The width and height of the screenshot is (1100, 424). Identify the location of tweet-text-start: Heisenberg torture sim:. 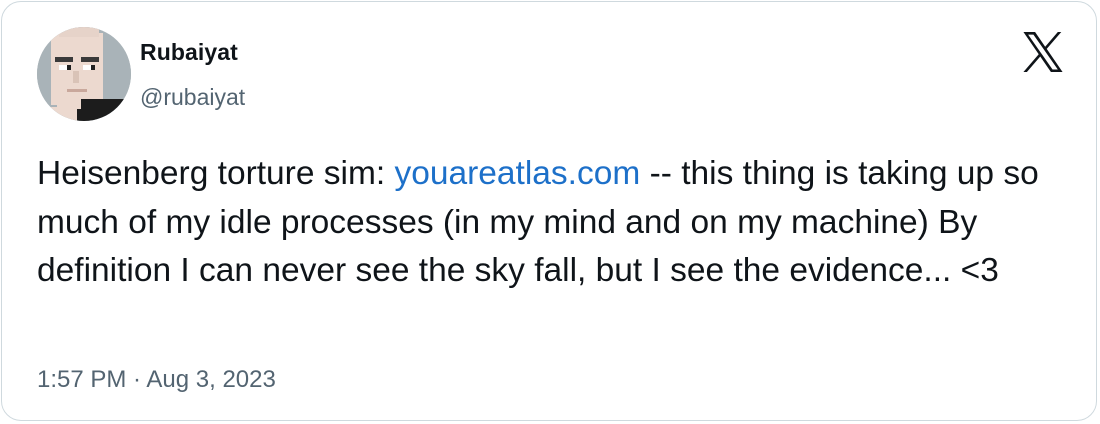
(216, 173).